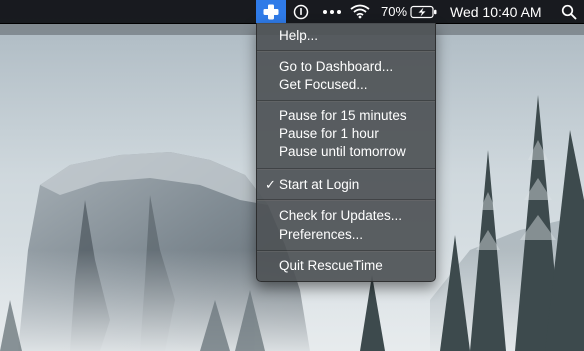  I want to click on menu-item-pause-15-label: Pause for 15 minutes, so click(343, 115).